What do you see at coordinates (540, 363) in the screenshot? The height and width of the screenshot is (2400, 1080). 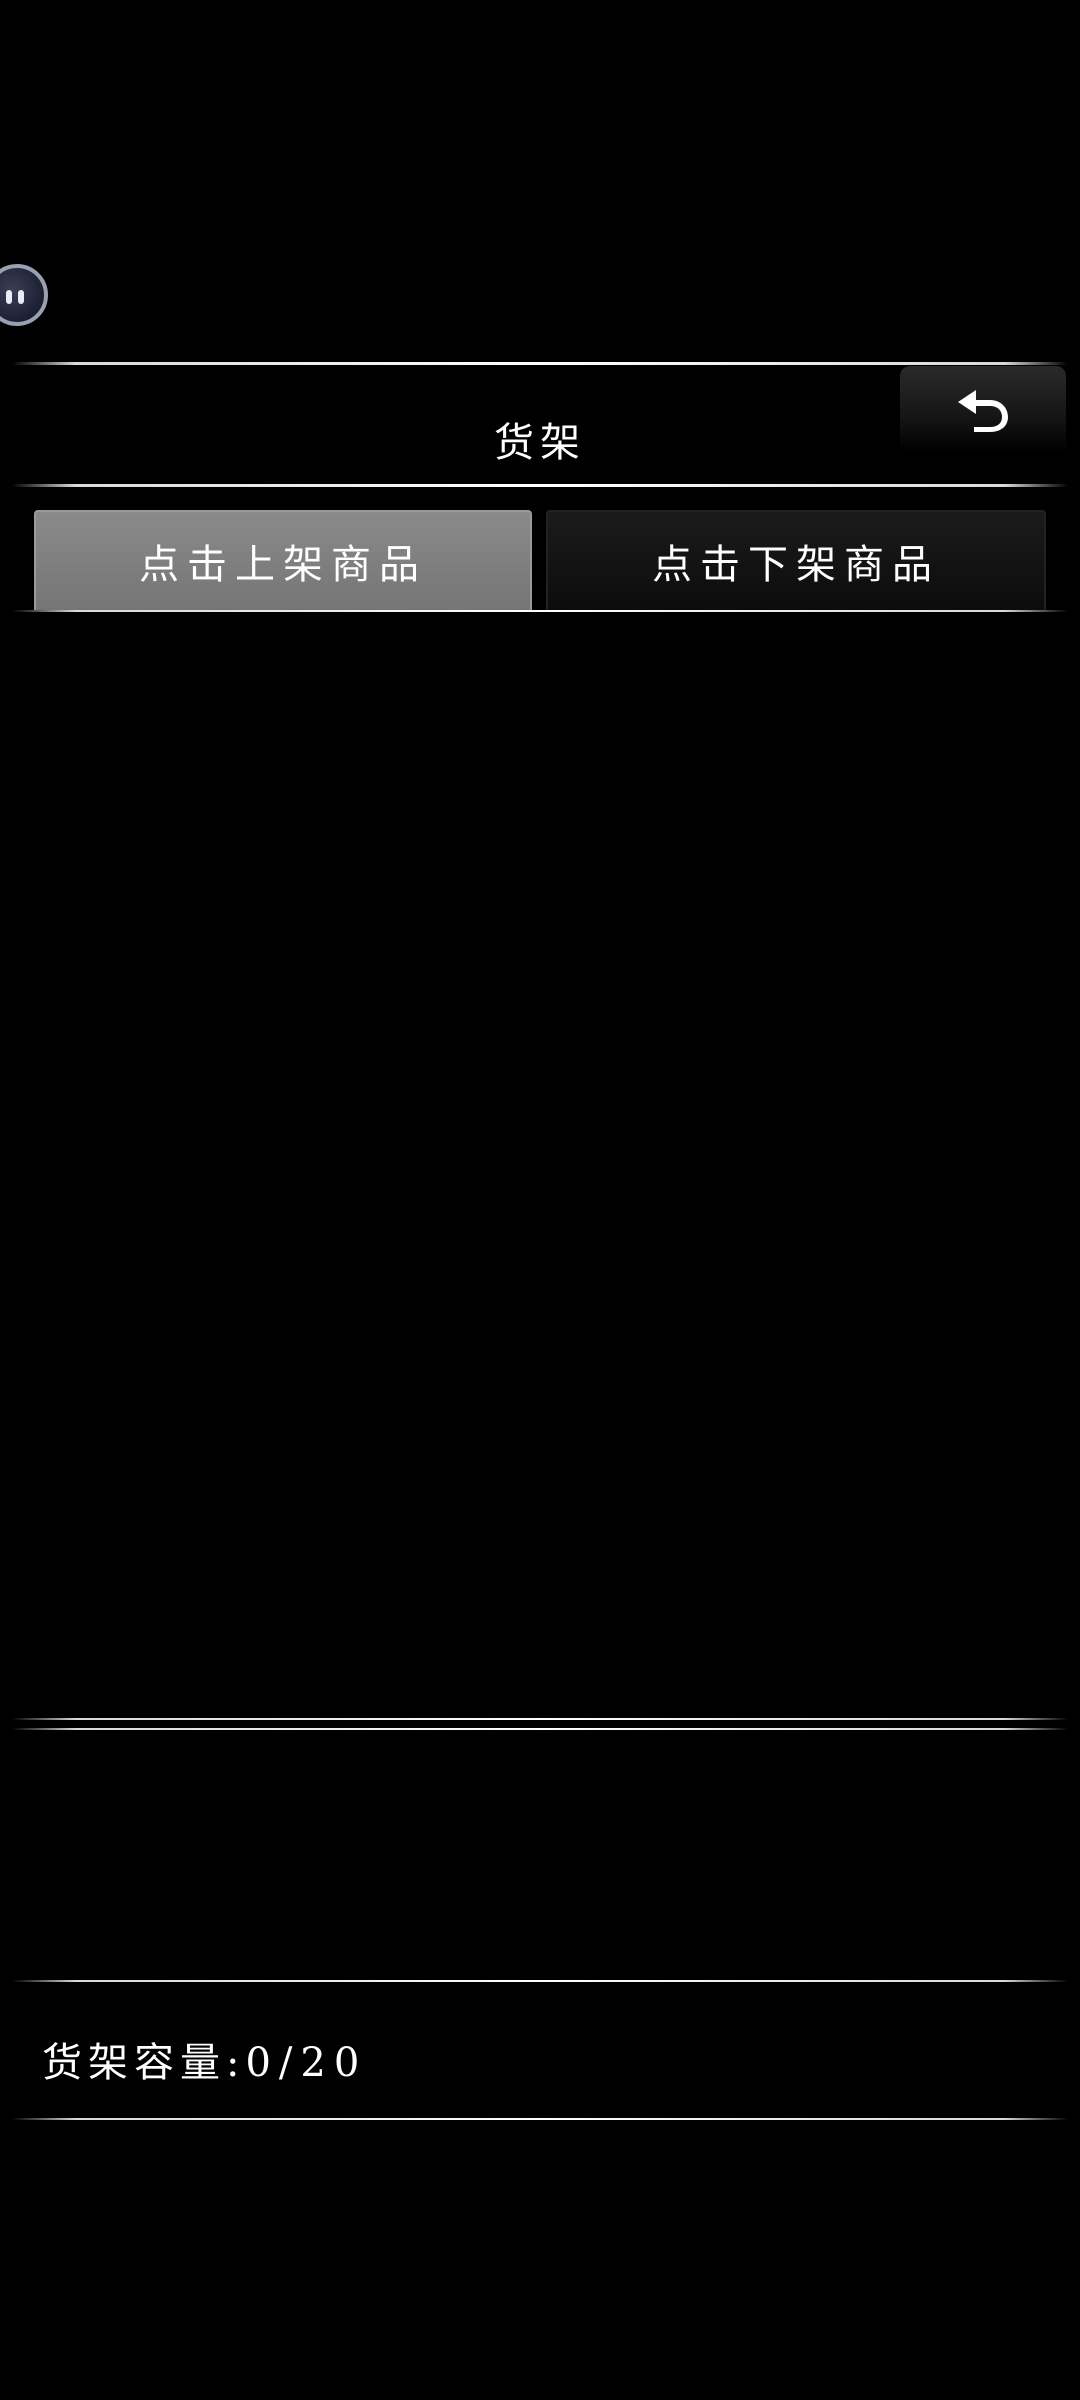 I see `header-top-divider` at bounding box center [540, 363].